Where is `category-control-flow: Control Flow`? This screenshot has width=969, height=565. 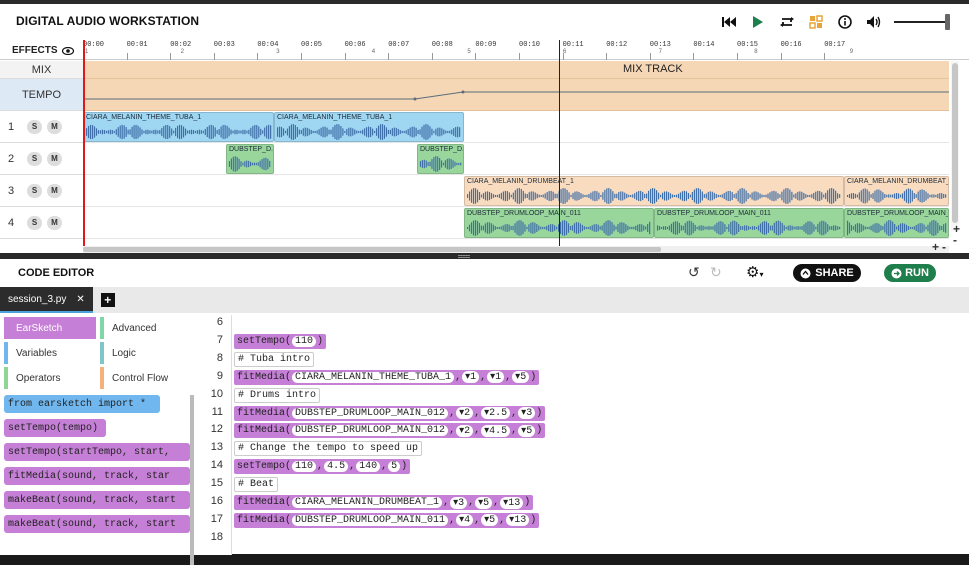 category-control-flow: Control Flow is located at coordinates (146, 378).